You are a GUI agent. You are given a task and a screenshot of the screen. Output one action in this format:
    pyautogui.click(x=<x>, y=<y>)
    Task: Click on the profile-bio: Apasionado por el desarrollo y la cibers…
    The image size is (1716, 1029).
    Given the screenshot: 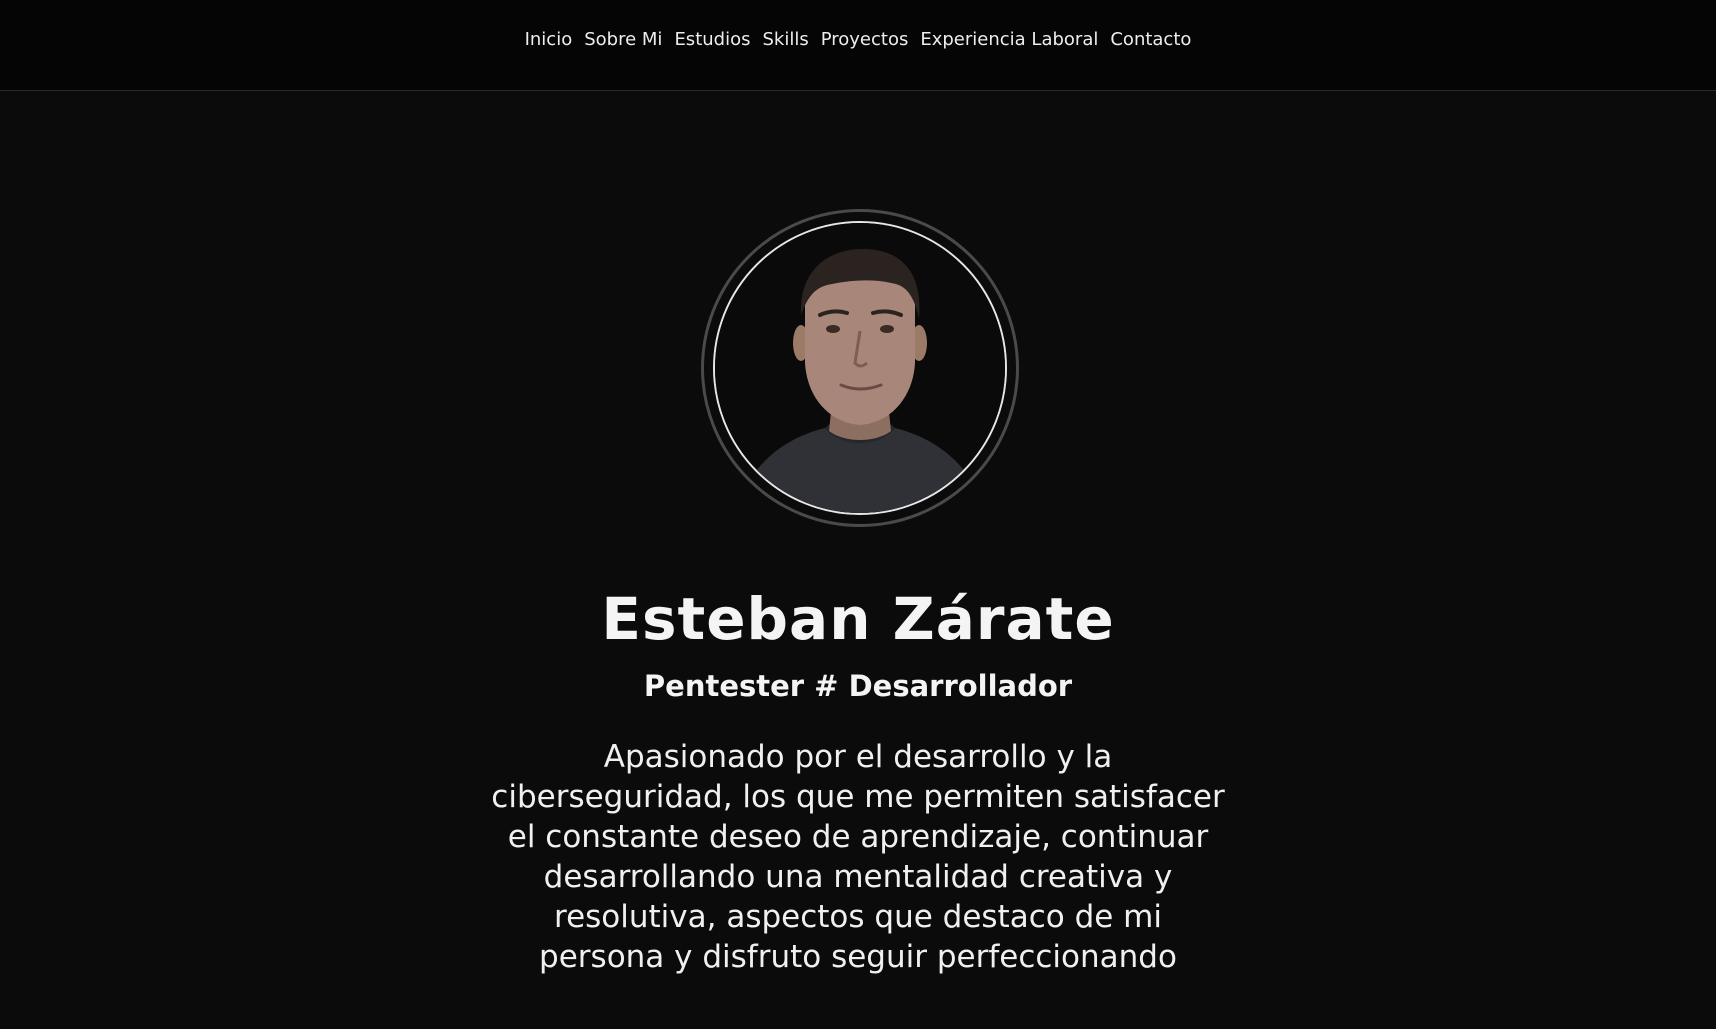 What is the action you would take?
    pyautogui.click(x=858, y=857)
    